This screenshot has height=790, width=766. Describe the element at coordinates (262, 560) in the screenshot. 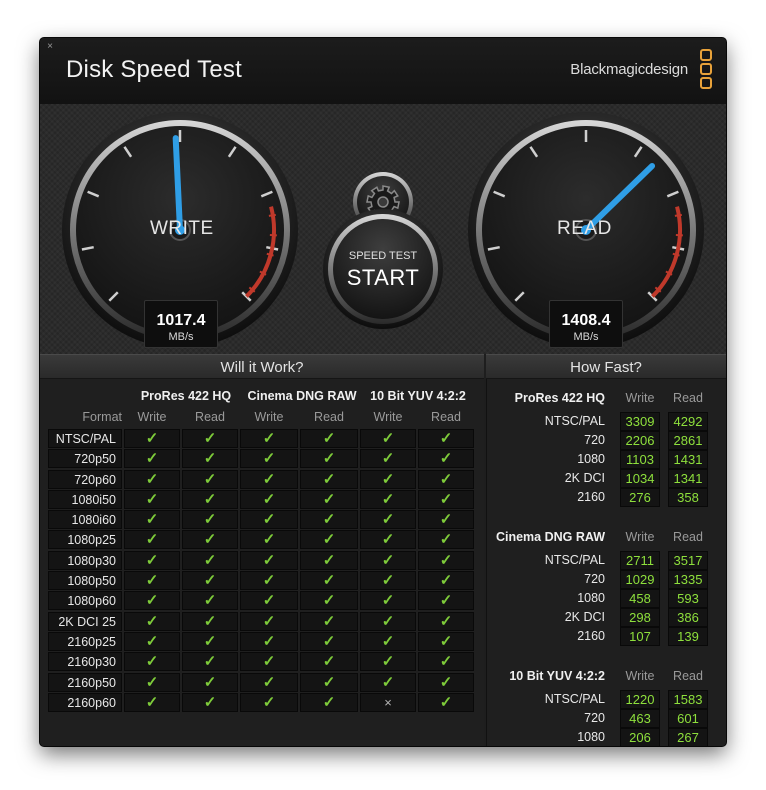

I see `table-row: 1080p30 ✓ ✓ ✓ ✓ ✓ ✓` at that location.